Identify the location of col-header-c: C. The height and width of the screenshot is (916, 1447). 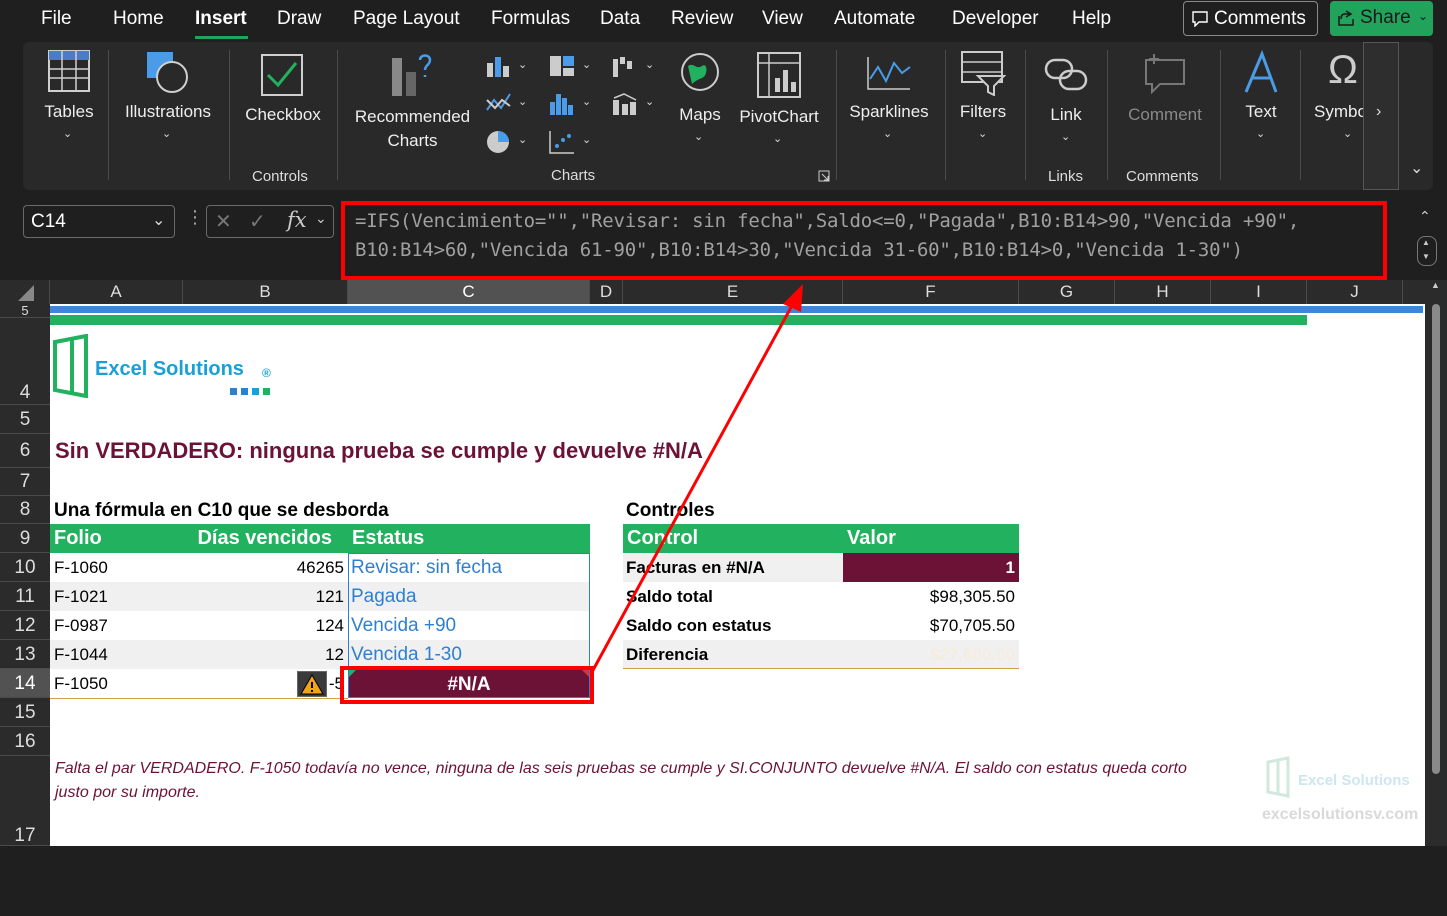
(469, 292).